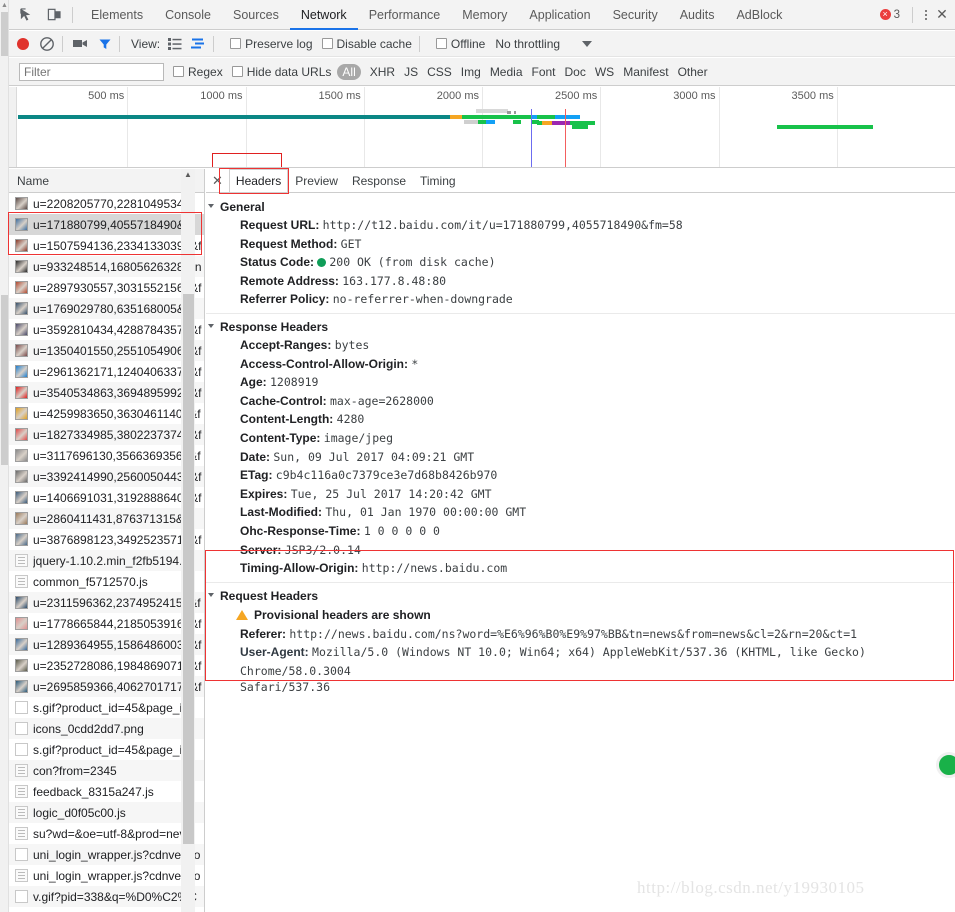 The height and width of the screenshot is (912, 955). I want to click on table-row: u=2311596362,23749524158&f, so click(106, 602).